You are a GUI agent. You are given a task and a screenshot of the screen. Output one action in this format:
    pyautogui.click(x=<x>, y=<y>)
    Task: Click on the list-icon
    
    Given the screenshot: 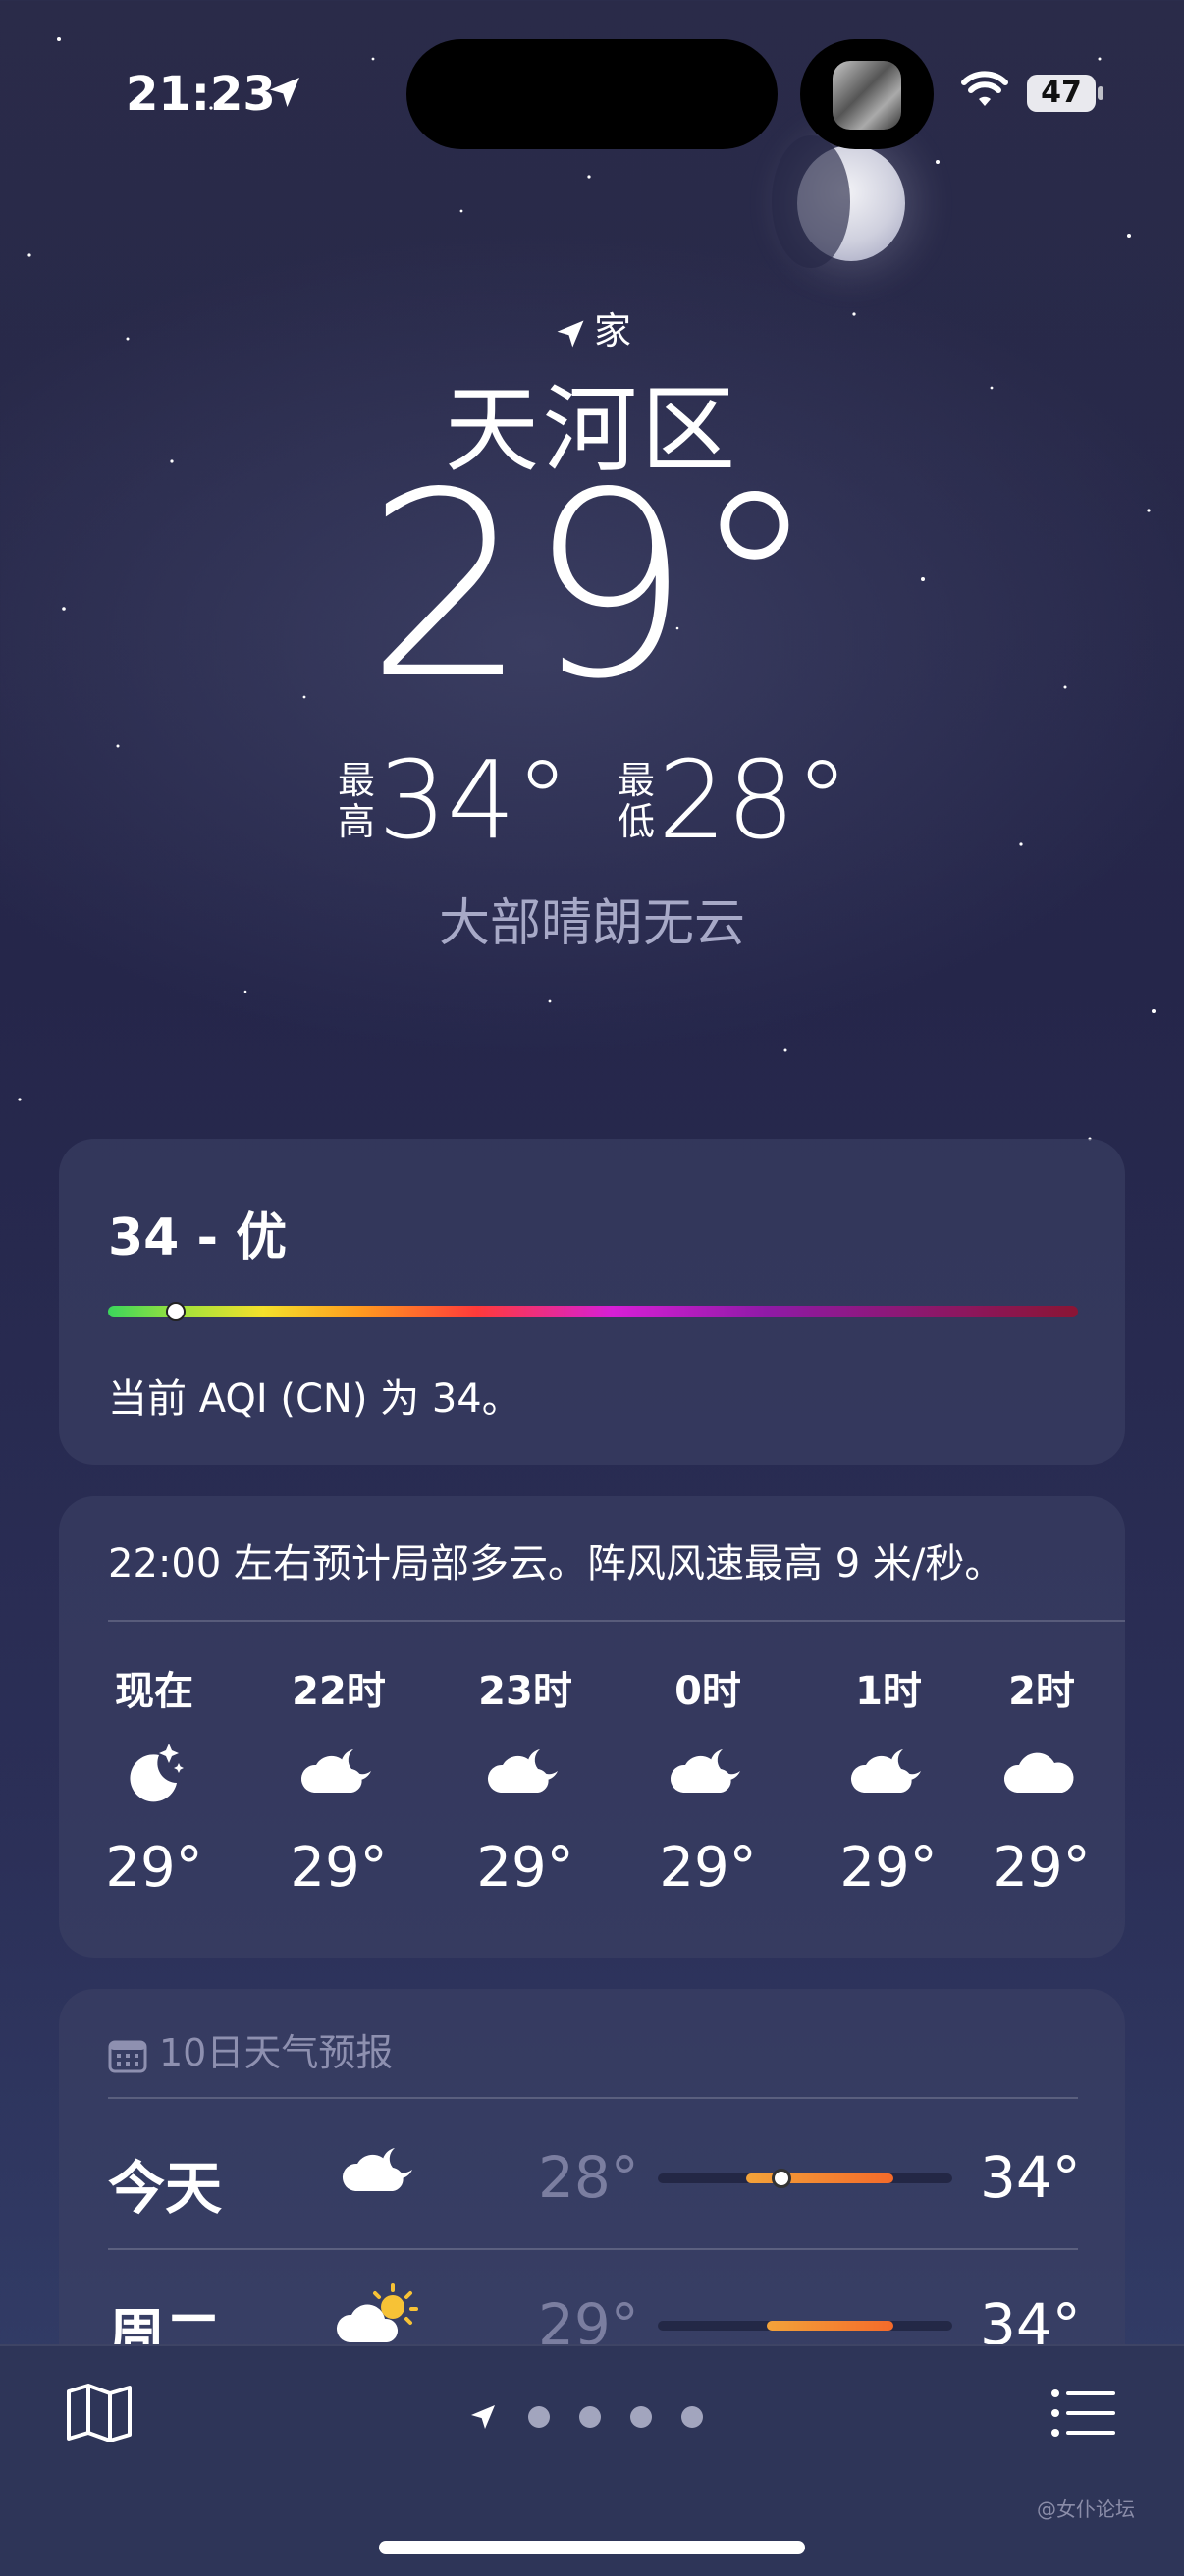 What is the action you would take?
    pyautogui.click(x=1083, y=2413)
    